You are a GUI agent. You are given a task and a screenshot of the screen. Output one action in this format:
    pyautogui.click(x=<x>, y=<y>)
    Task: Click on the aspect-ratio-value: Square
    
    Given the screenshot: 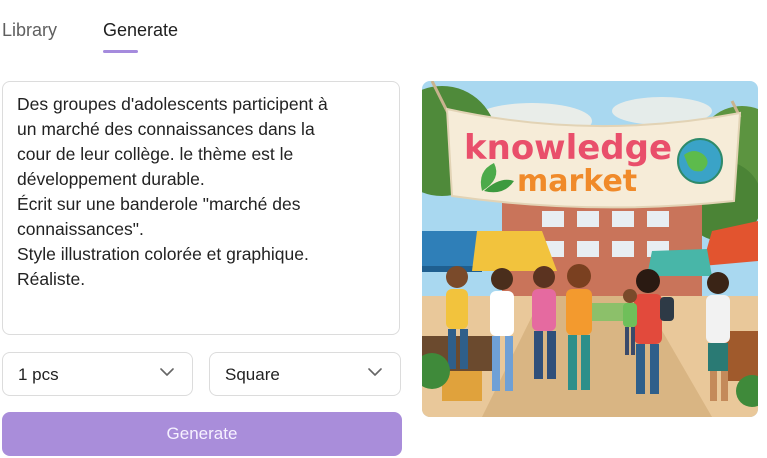 What is the action you would take?
    pyautogui.click(x=252, y=374)
    